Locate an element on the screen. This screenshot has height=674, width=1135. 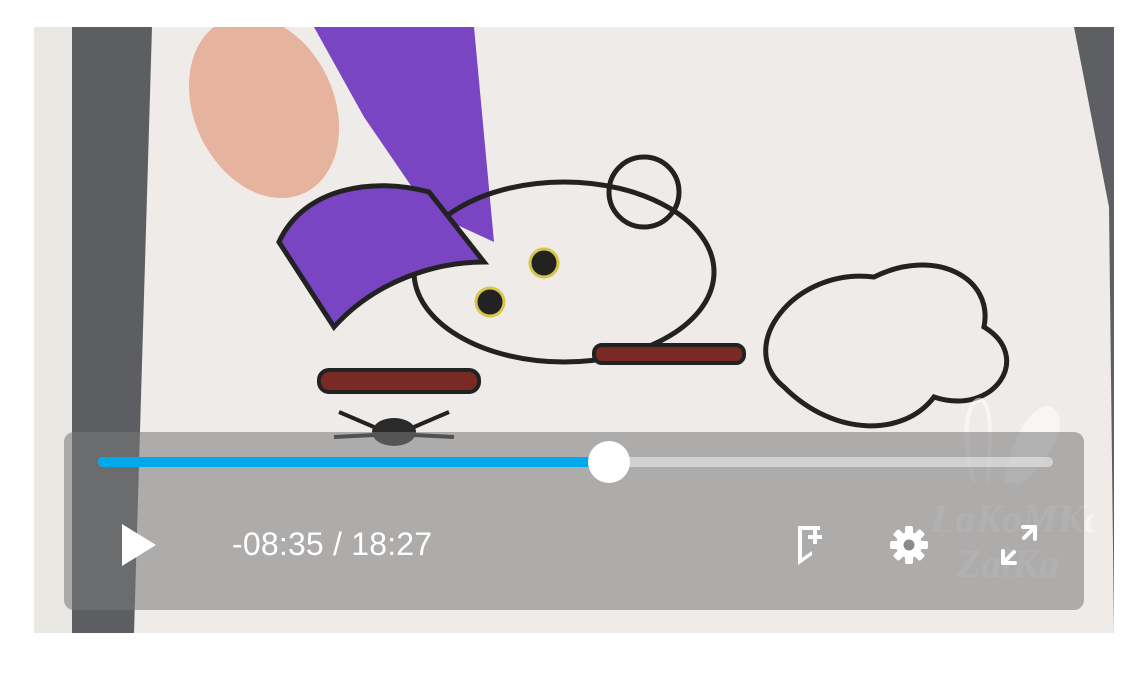
progress-handle is located at coordinates (608, 462).